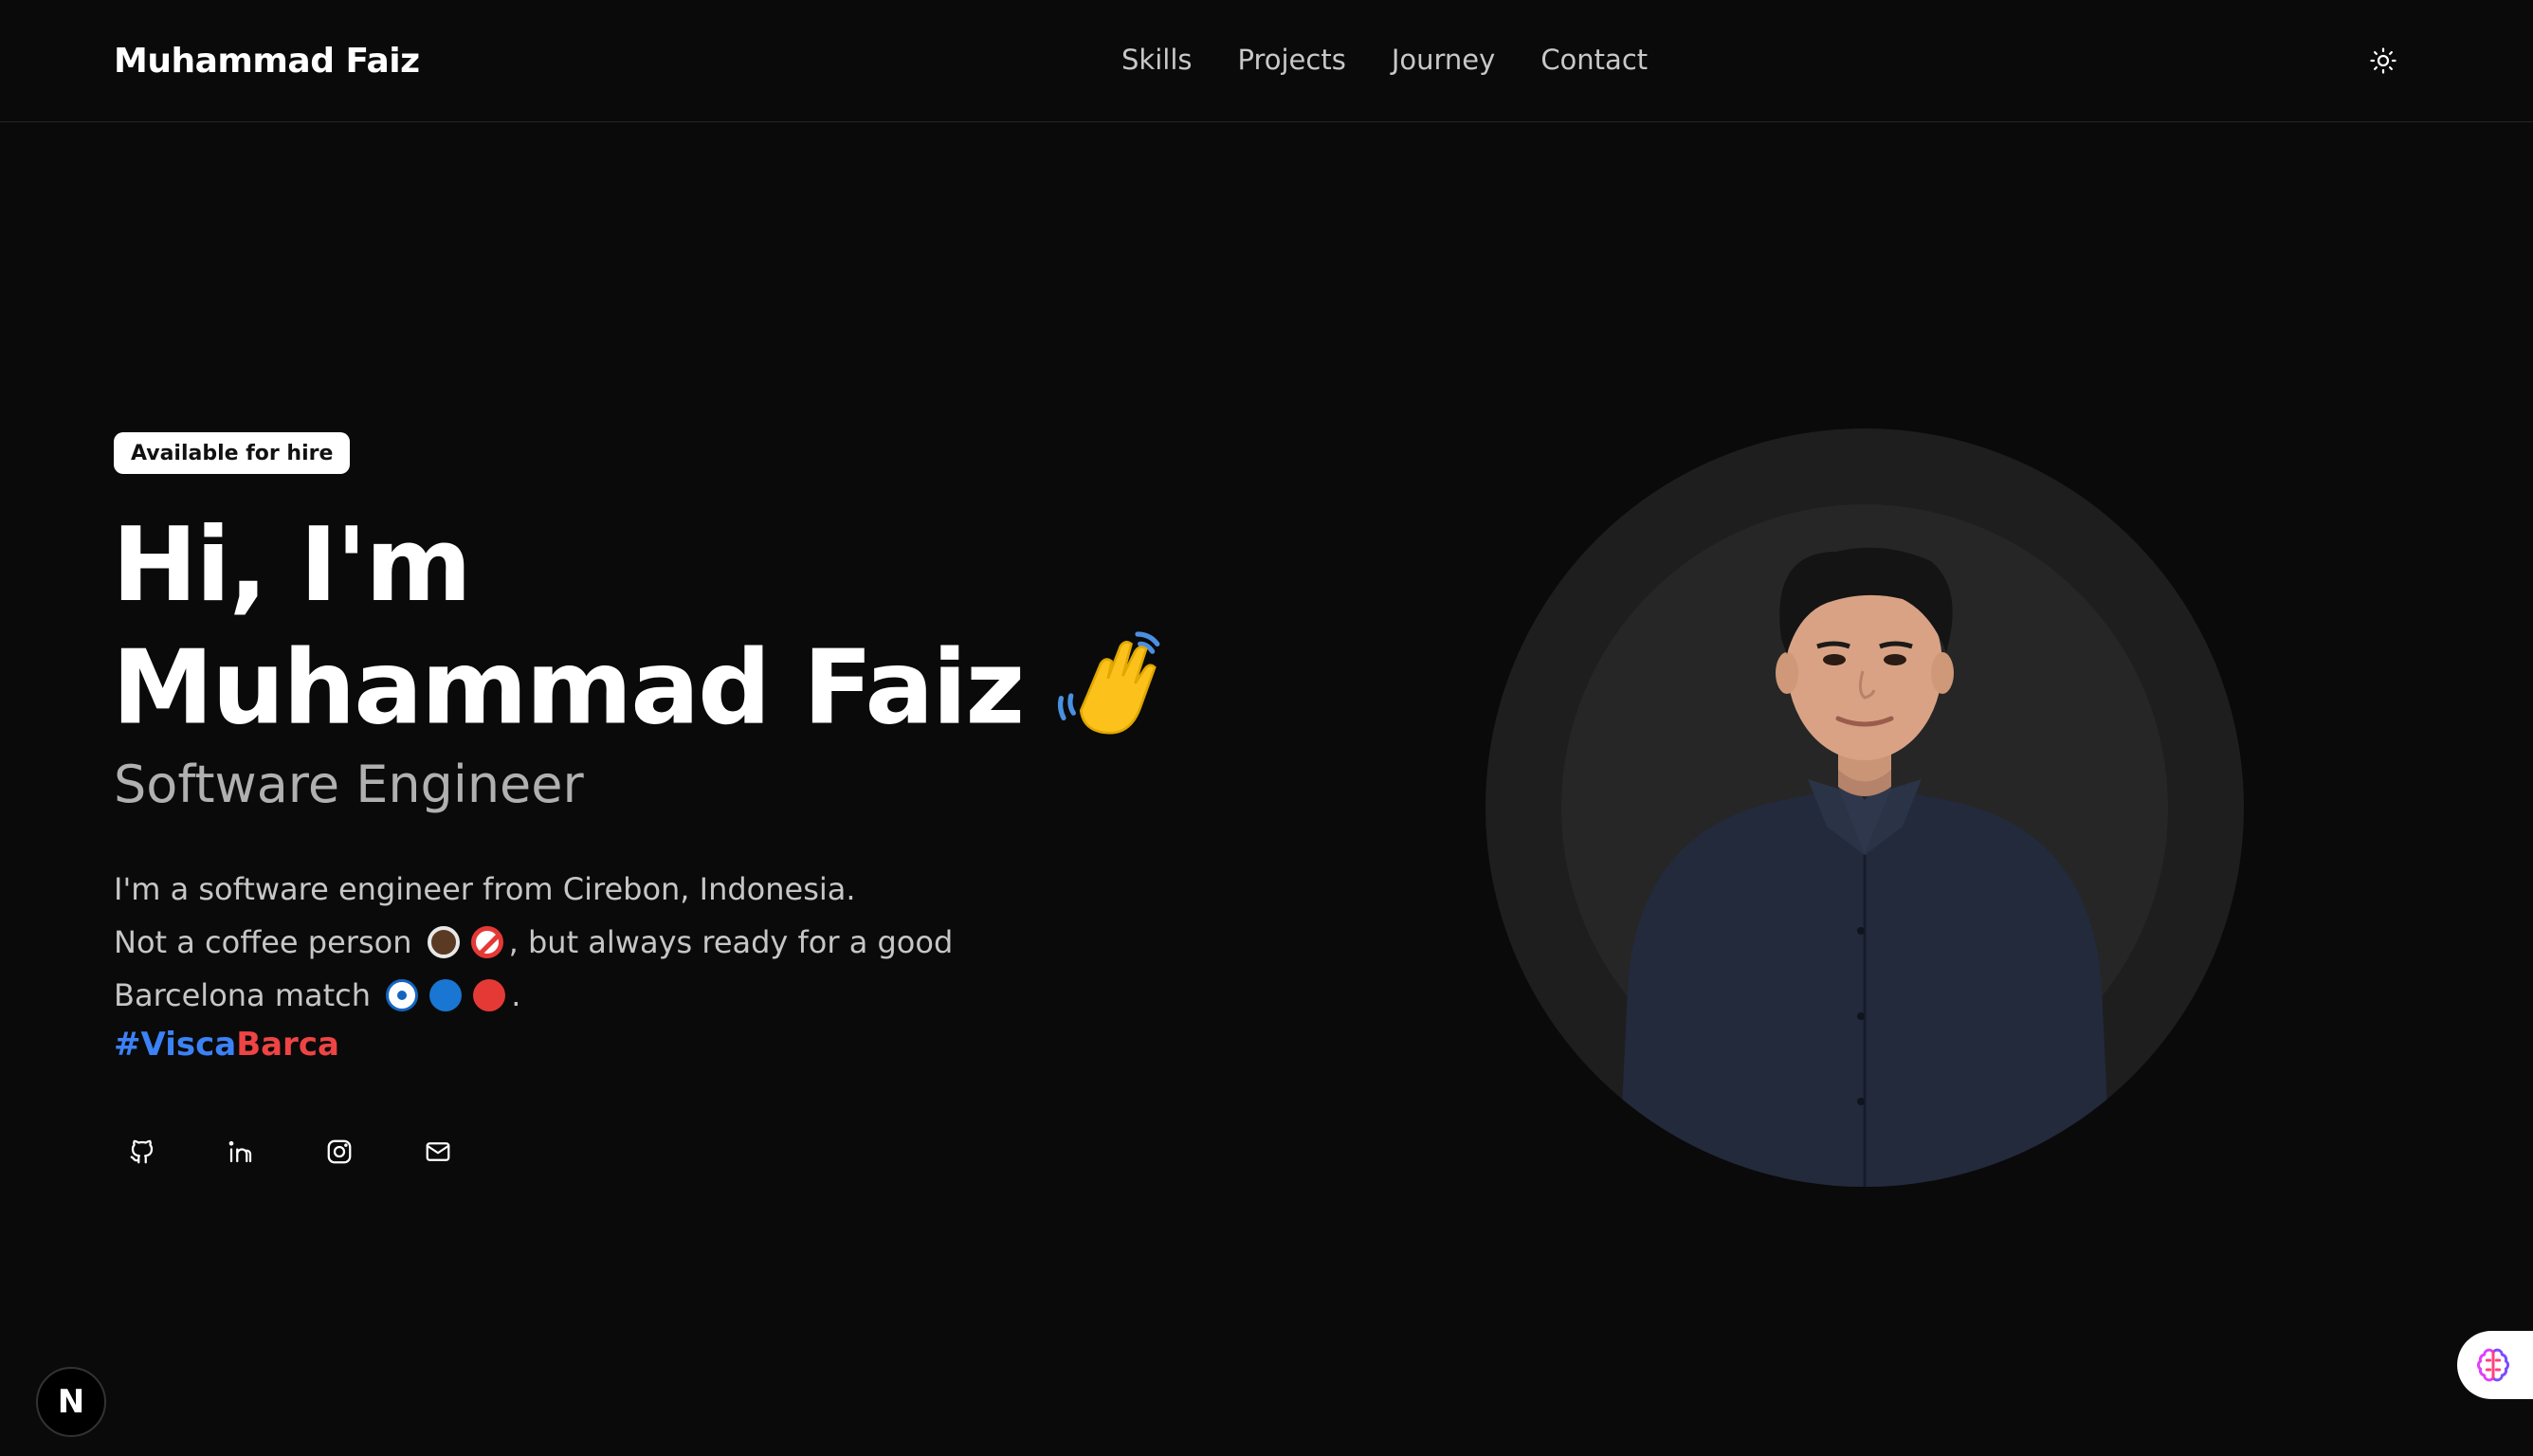  Describe the element at coordinates (290, 1152) in the screenshot. I see `social-links` at that location.